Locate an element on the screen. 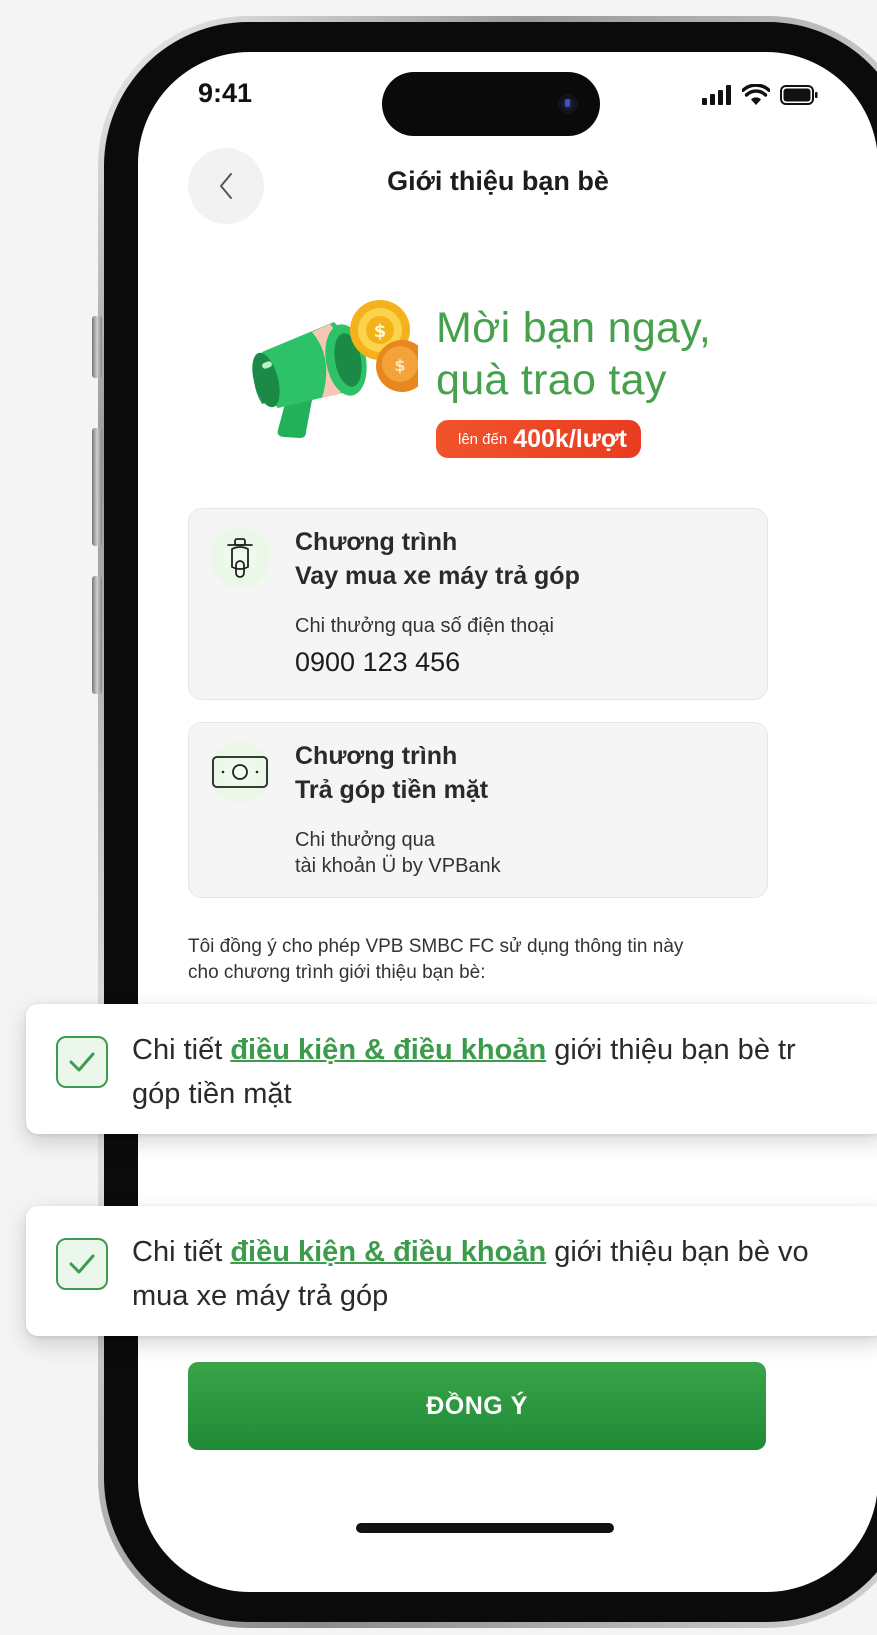 The height and width of the screenshot is (1635, 877). volume-up-button is located at coordinates (97, 487).